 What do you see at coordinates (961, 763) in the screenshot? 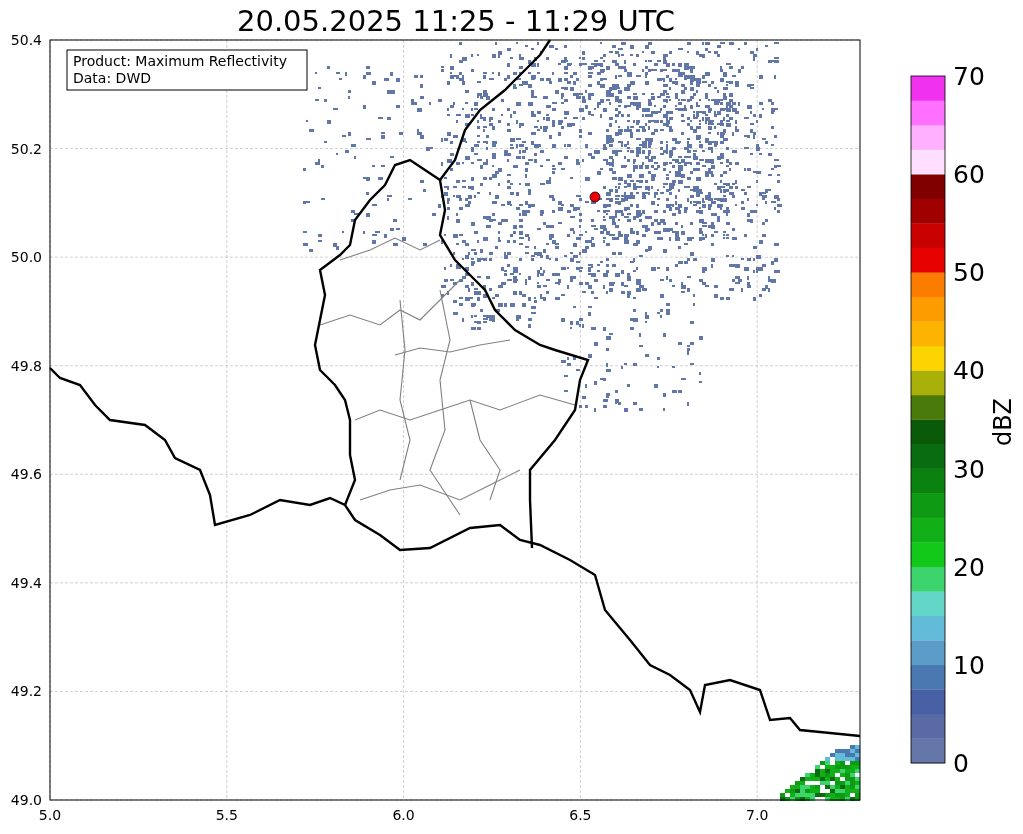
I see `colorbar-tick-label: 0` at bounding box center [961, 763].